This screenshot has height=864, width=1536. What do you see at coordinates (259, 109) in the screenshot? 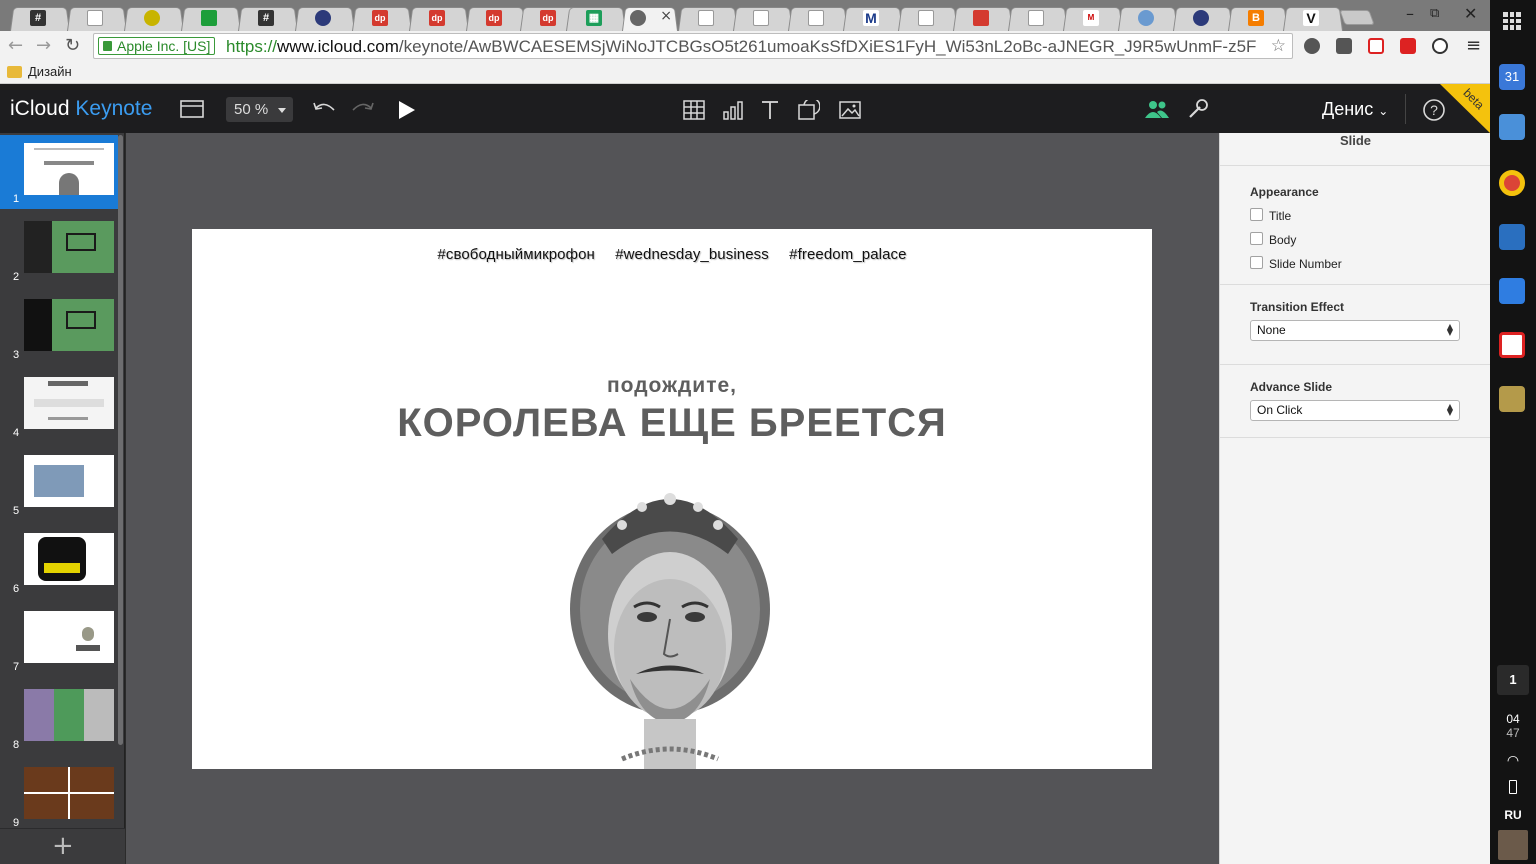
I see `zoom-select: 50 %` at bounding box center [259, 109].